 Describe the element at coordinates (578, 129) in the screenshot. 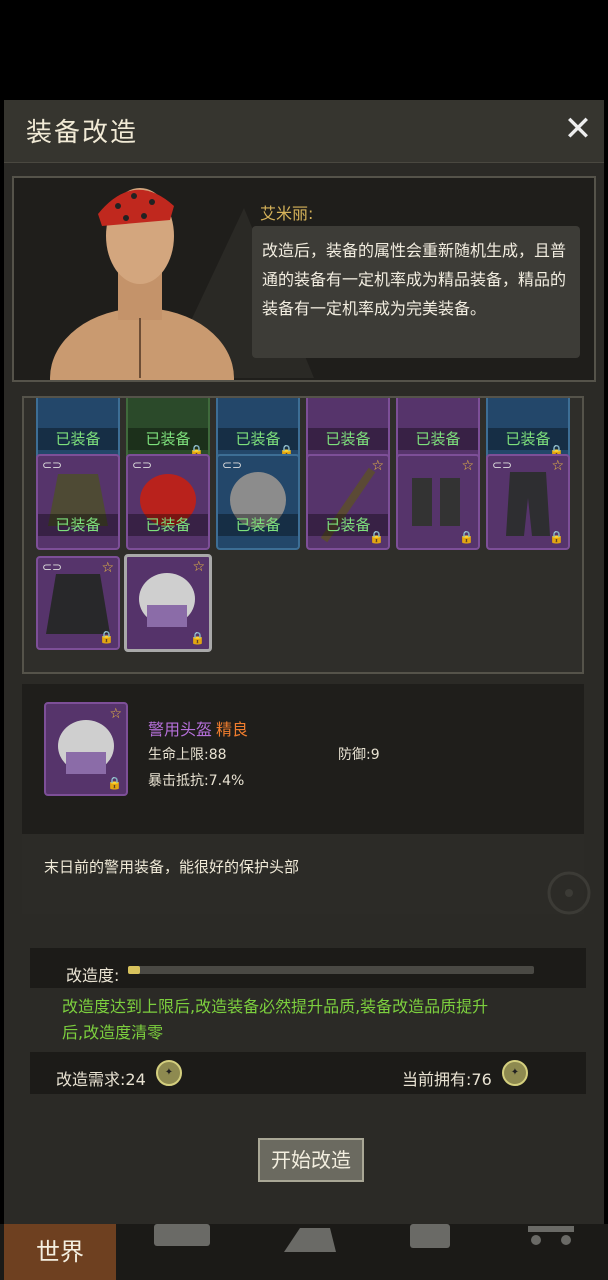

I see `close-icon: ✕` at that location.